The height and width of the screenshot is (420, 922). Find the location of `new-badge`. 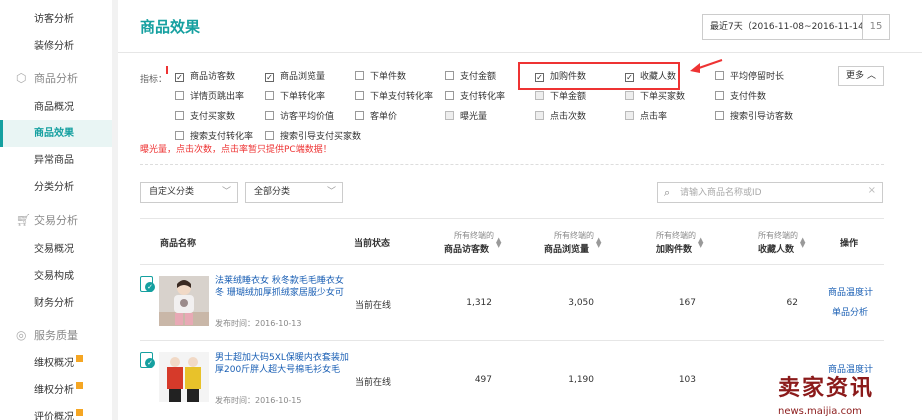

new-badge is located at coordinates (79, 412).